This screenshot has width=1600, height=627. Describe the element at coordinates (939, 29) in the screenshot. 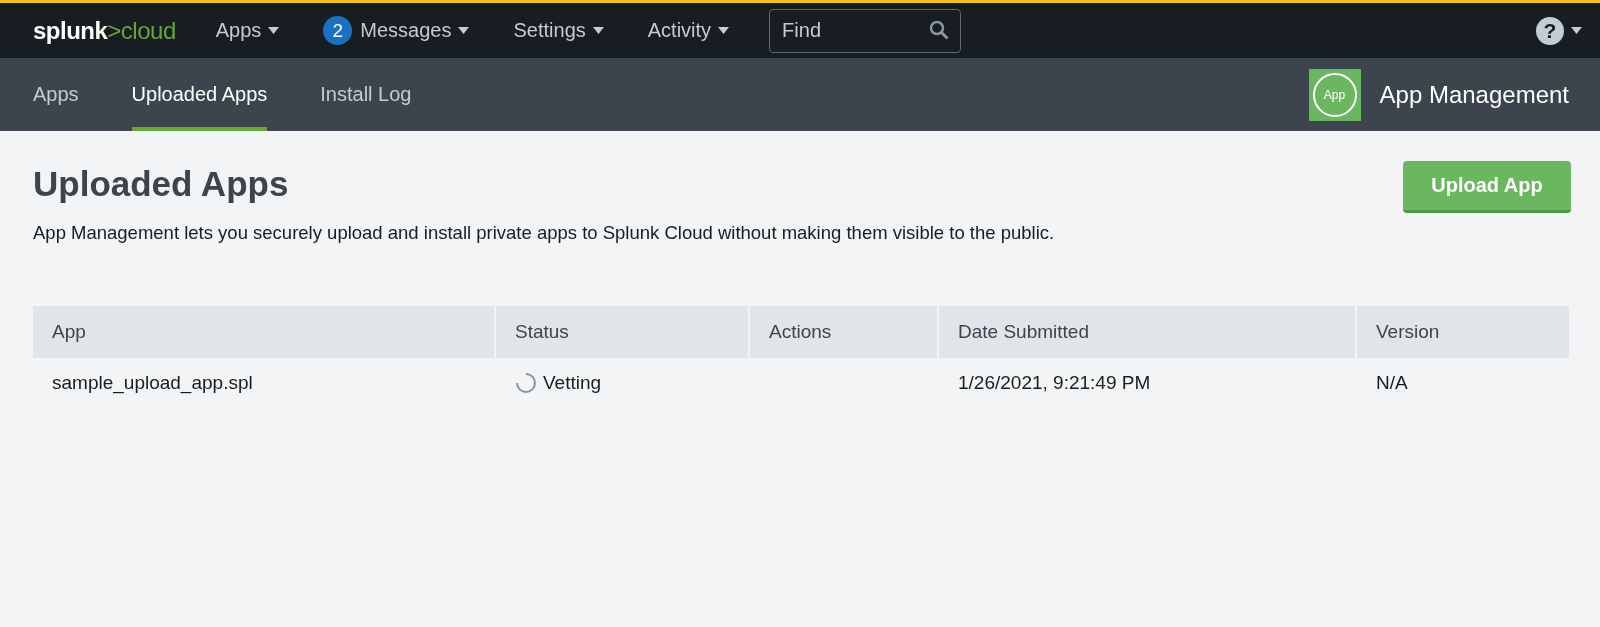

I see `search-icon` at that location.